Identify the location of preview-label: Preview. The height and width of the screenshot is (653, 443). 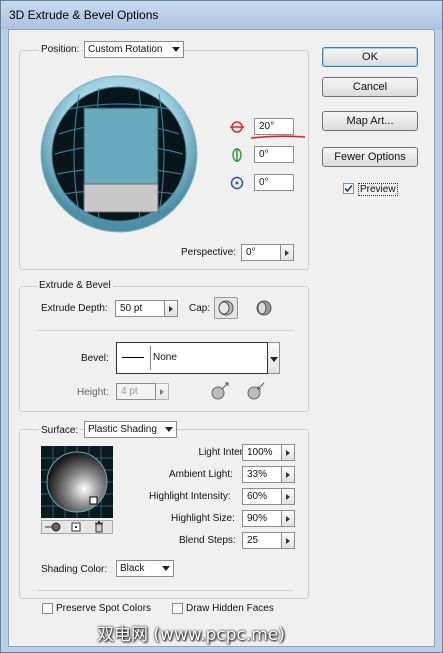
(378, 189).